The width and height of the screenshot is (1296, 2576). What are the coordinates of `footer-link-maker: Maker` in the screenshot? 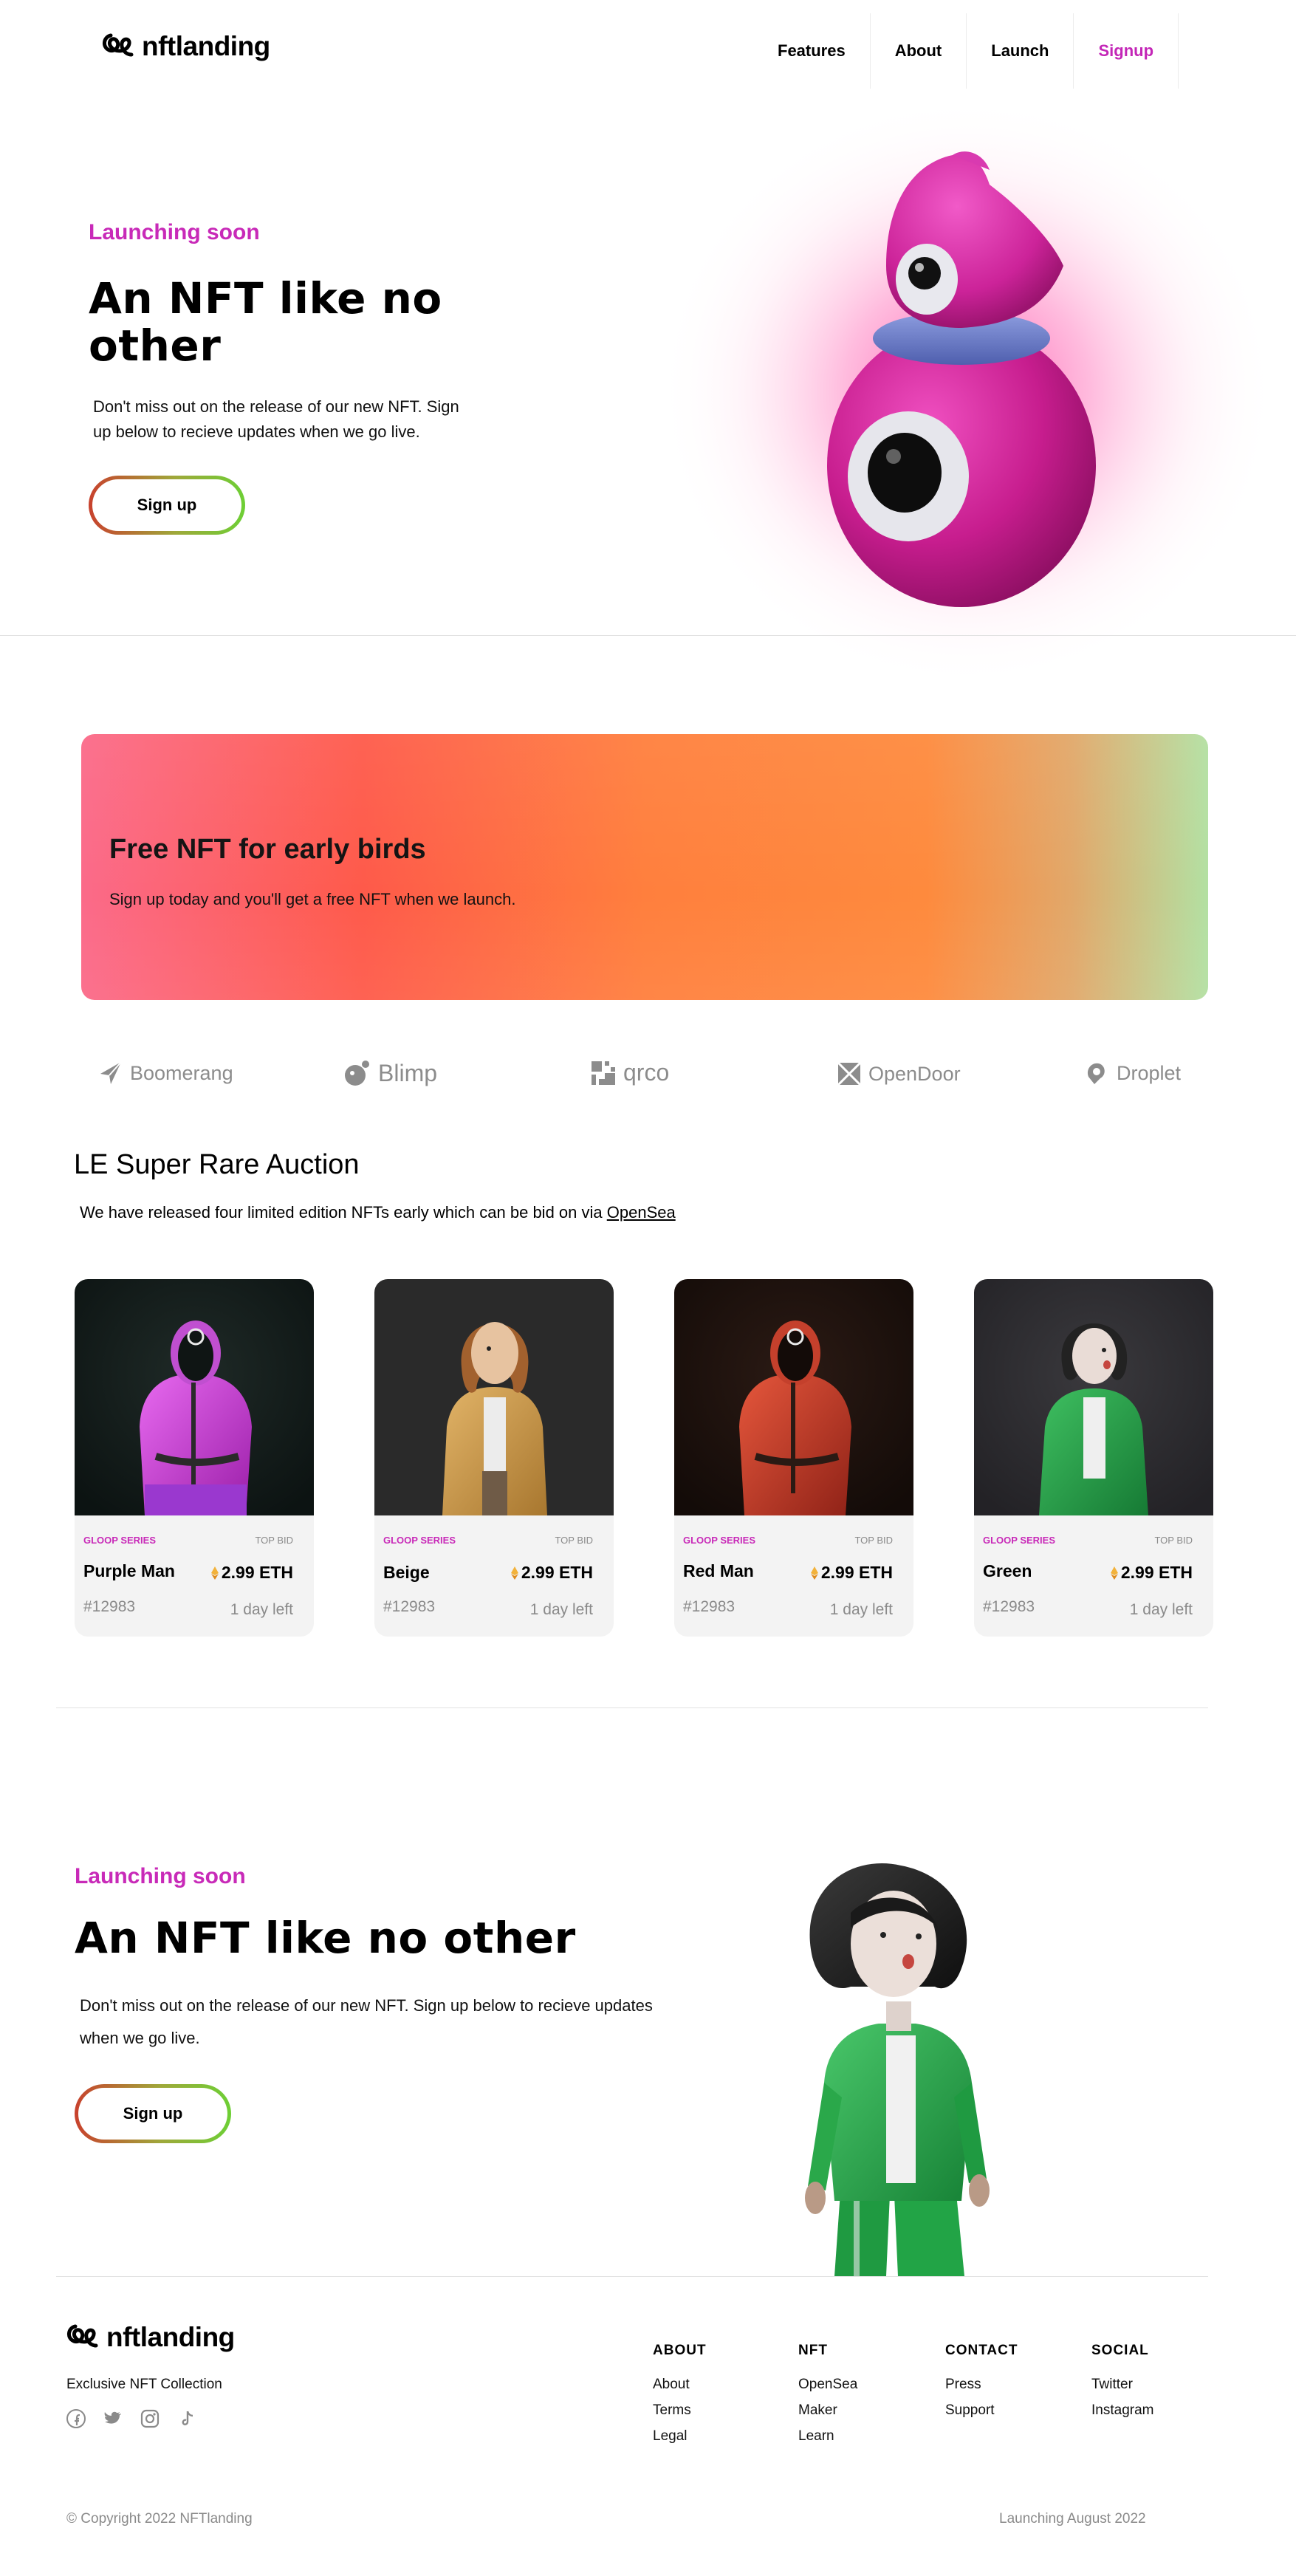 It's located at (828, 2410).